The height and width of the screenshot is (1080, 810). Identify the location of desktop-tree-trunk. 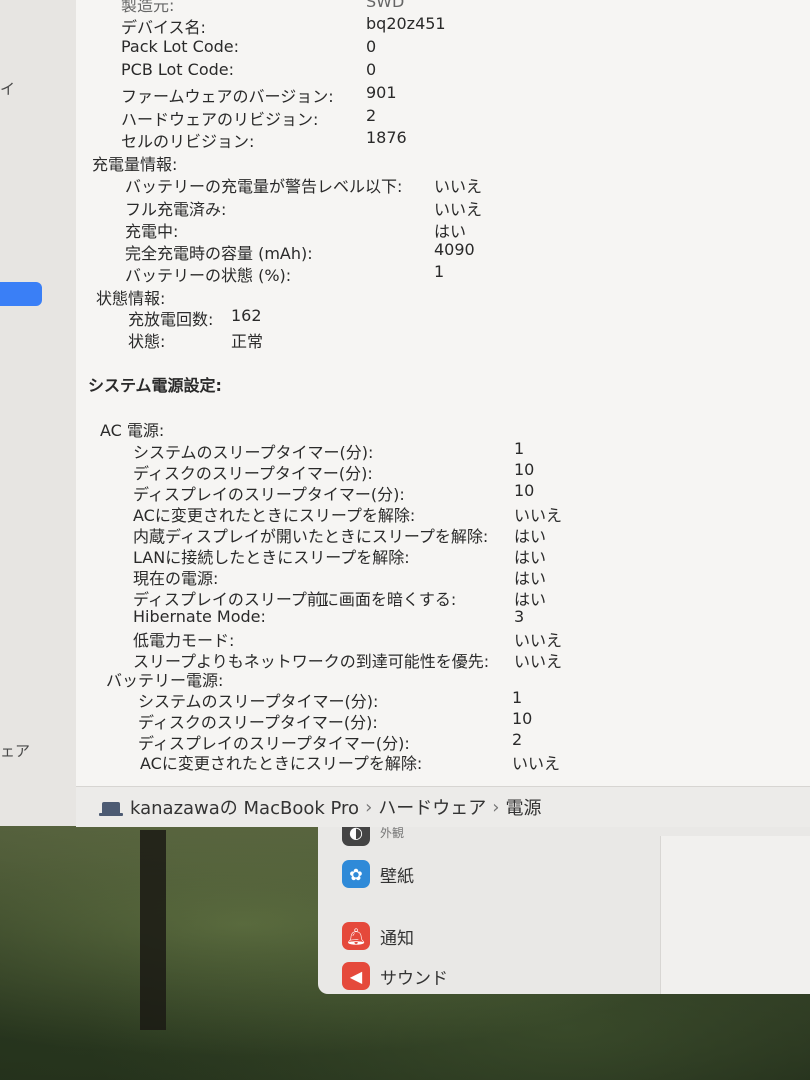
(153, 930).